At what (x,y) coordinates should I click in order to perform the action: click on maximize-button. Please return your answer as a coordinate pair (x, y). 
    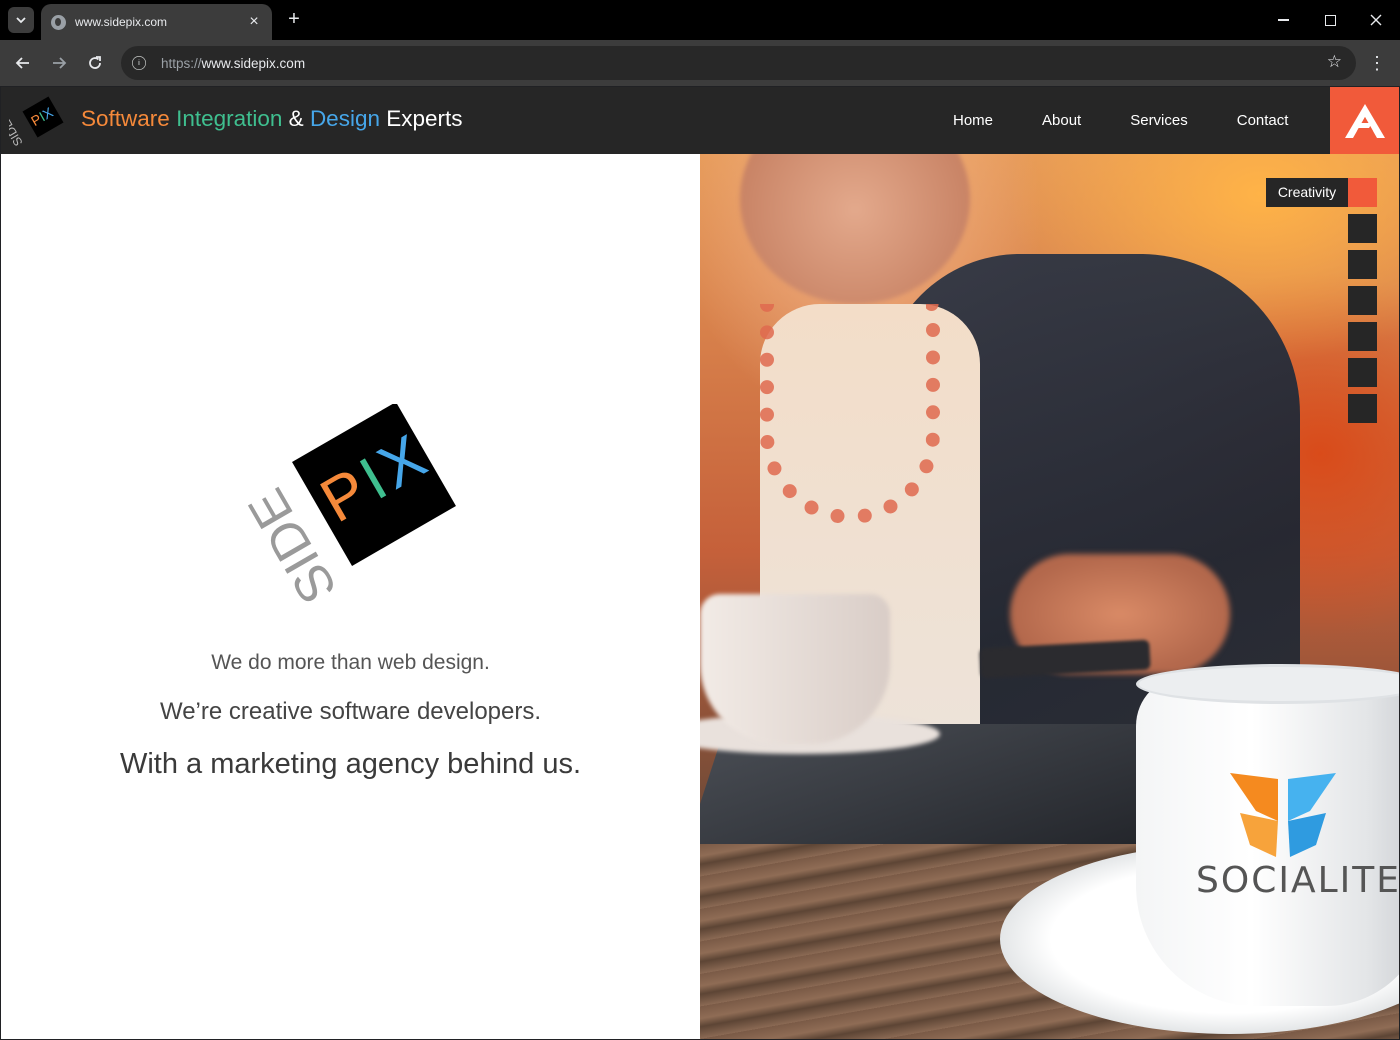
    Looking at the image, I should click on (1330, 20).